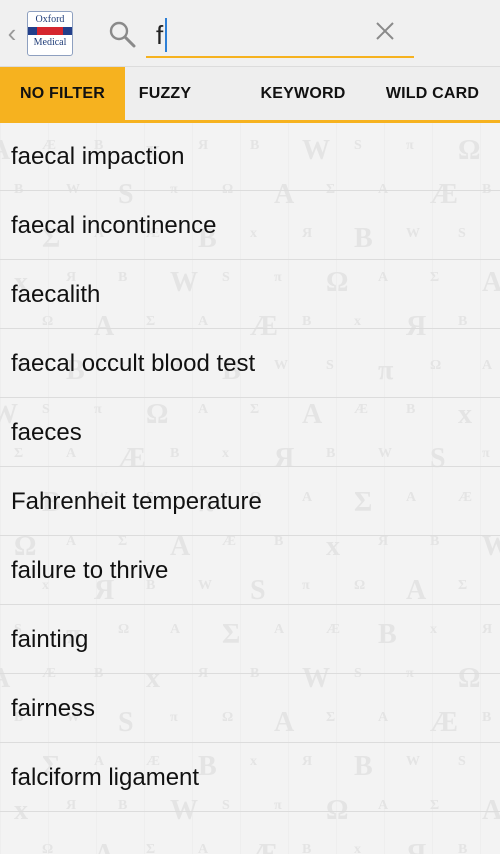 This screenshot has height=854, width=500. Describe the element at coordinates (250, 571) in the screenshot. I see `list-item: failure to thrive` at that location.